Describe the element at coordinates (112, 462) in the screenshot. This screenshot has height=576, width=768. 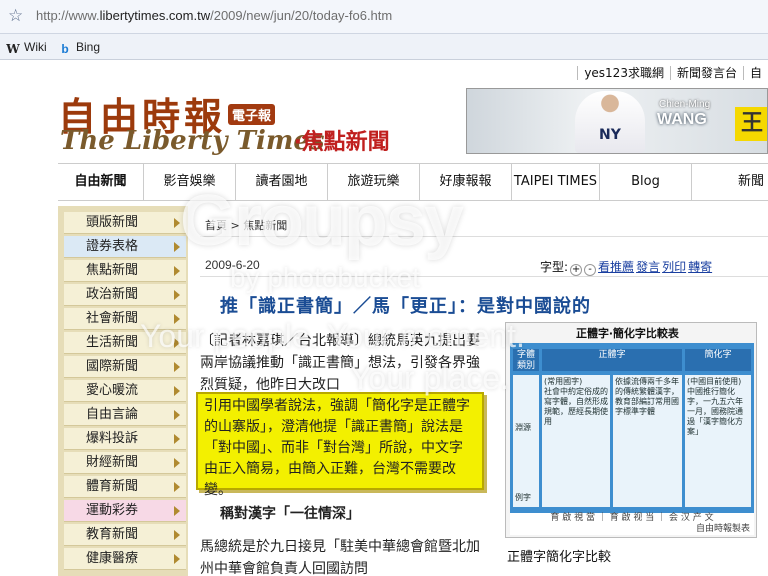
I see `sidebar-item-label: 財經新聞` at that location.